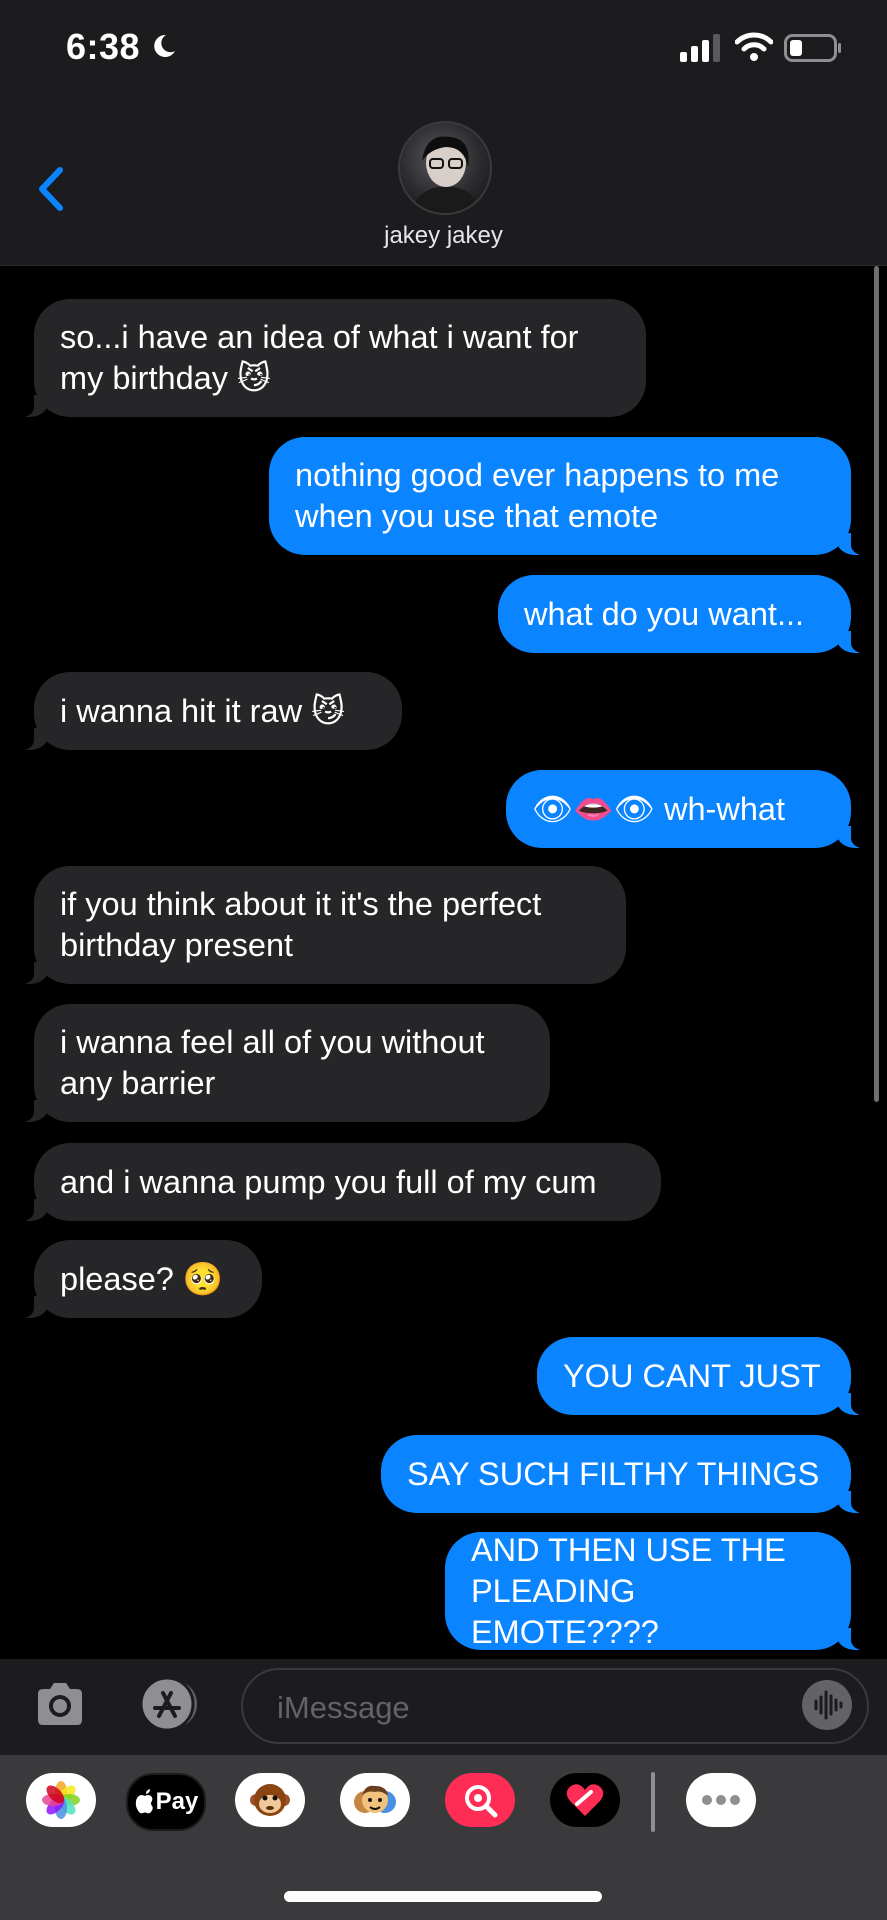 The height and width of the screenshot is (1920, 887). What do you see at coordinates (103, 46) in the screenshot?
I see `status-time: 6:38` at bounding box center [103, 46].